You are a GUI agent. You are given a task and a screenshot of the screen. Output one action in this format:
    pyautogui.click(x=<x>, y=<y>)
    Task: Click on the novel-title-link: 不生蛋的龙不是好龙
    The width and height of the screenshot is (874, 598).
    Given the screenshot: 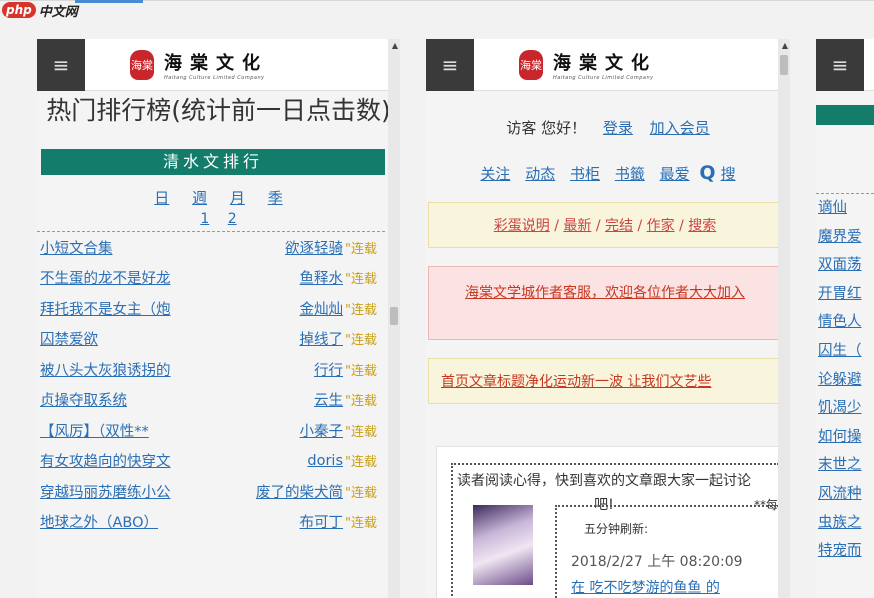 What is the action you would take?
    pyautogui.click(x=105, y=277)
    